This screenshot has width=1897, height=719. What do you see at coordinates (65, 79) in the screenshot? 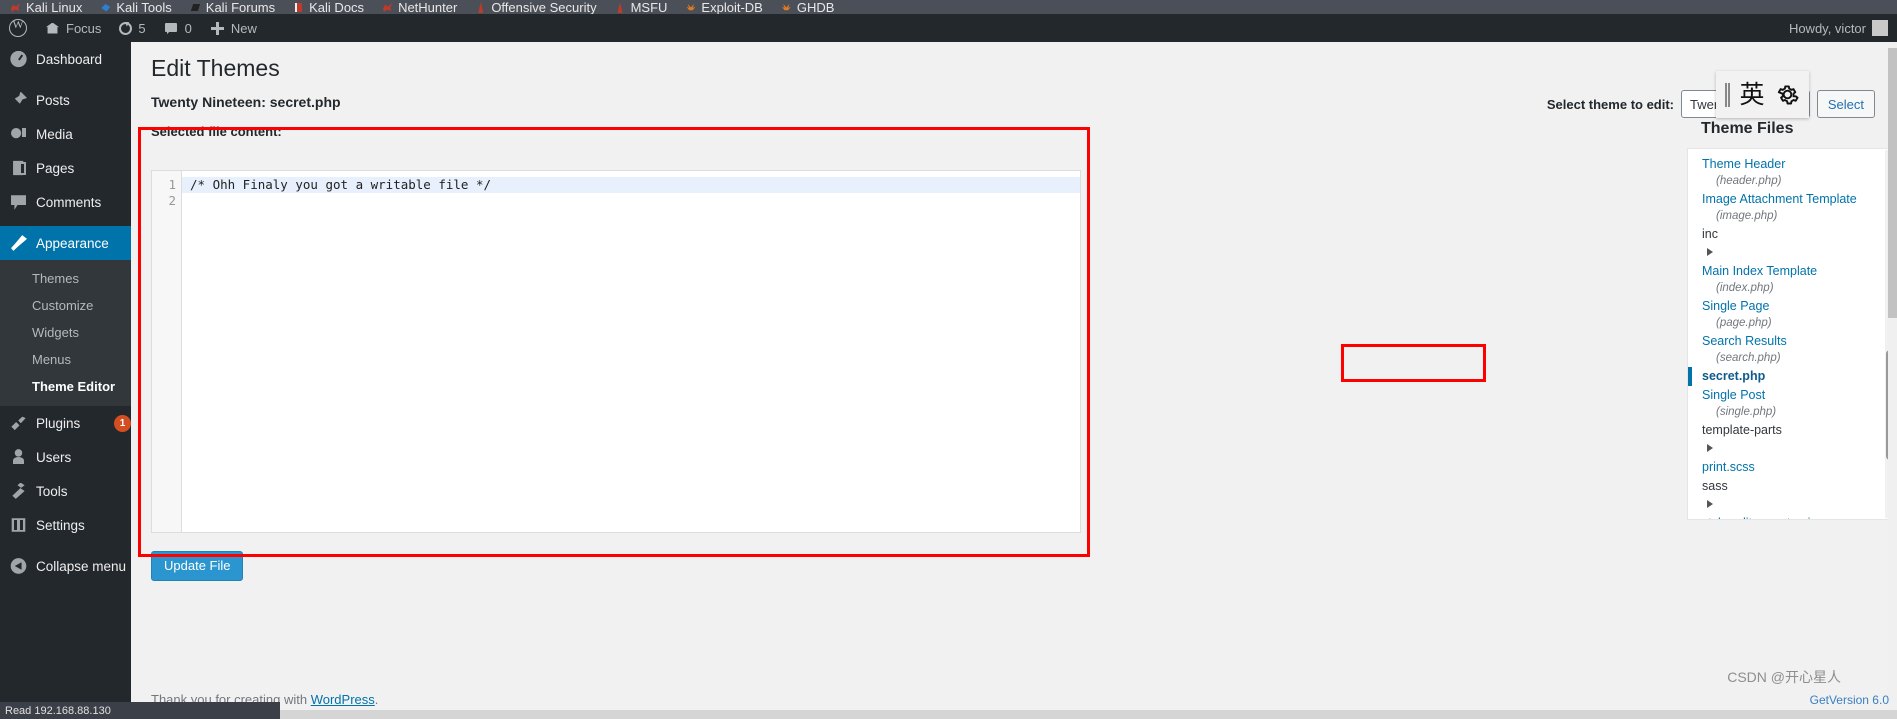
I see `menu-separator` at bounding box center [65, 79].